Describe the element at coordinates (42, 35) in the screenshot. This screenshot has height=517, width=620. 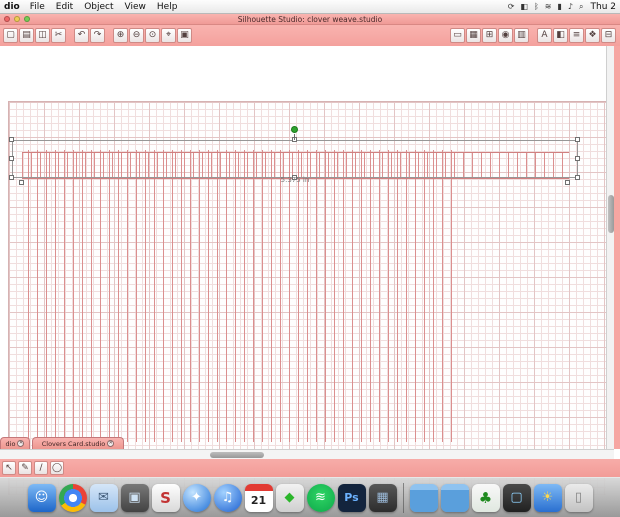
I see `save-icon: ◫` at that location.